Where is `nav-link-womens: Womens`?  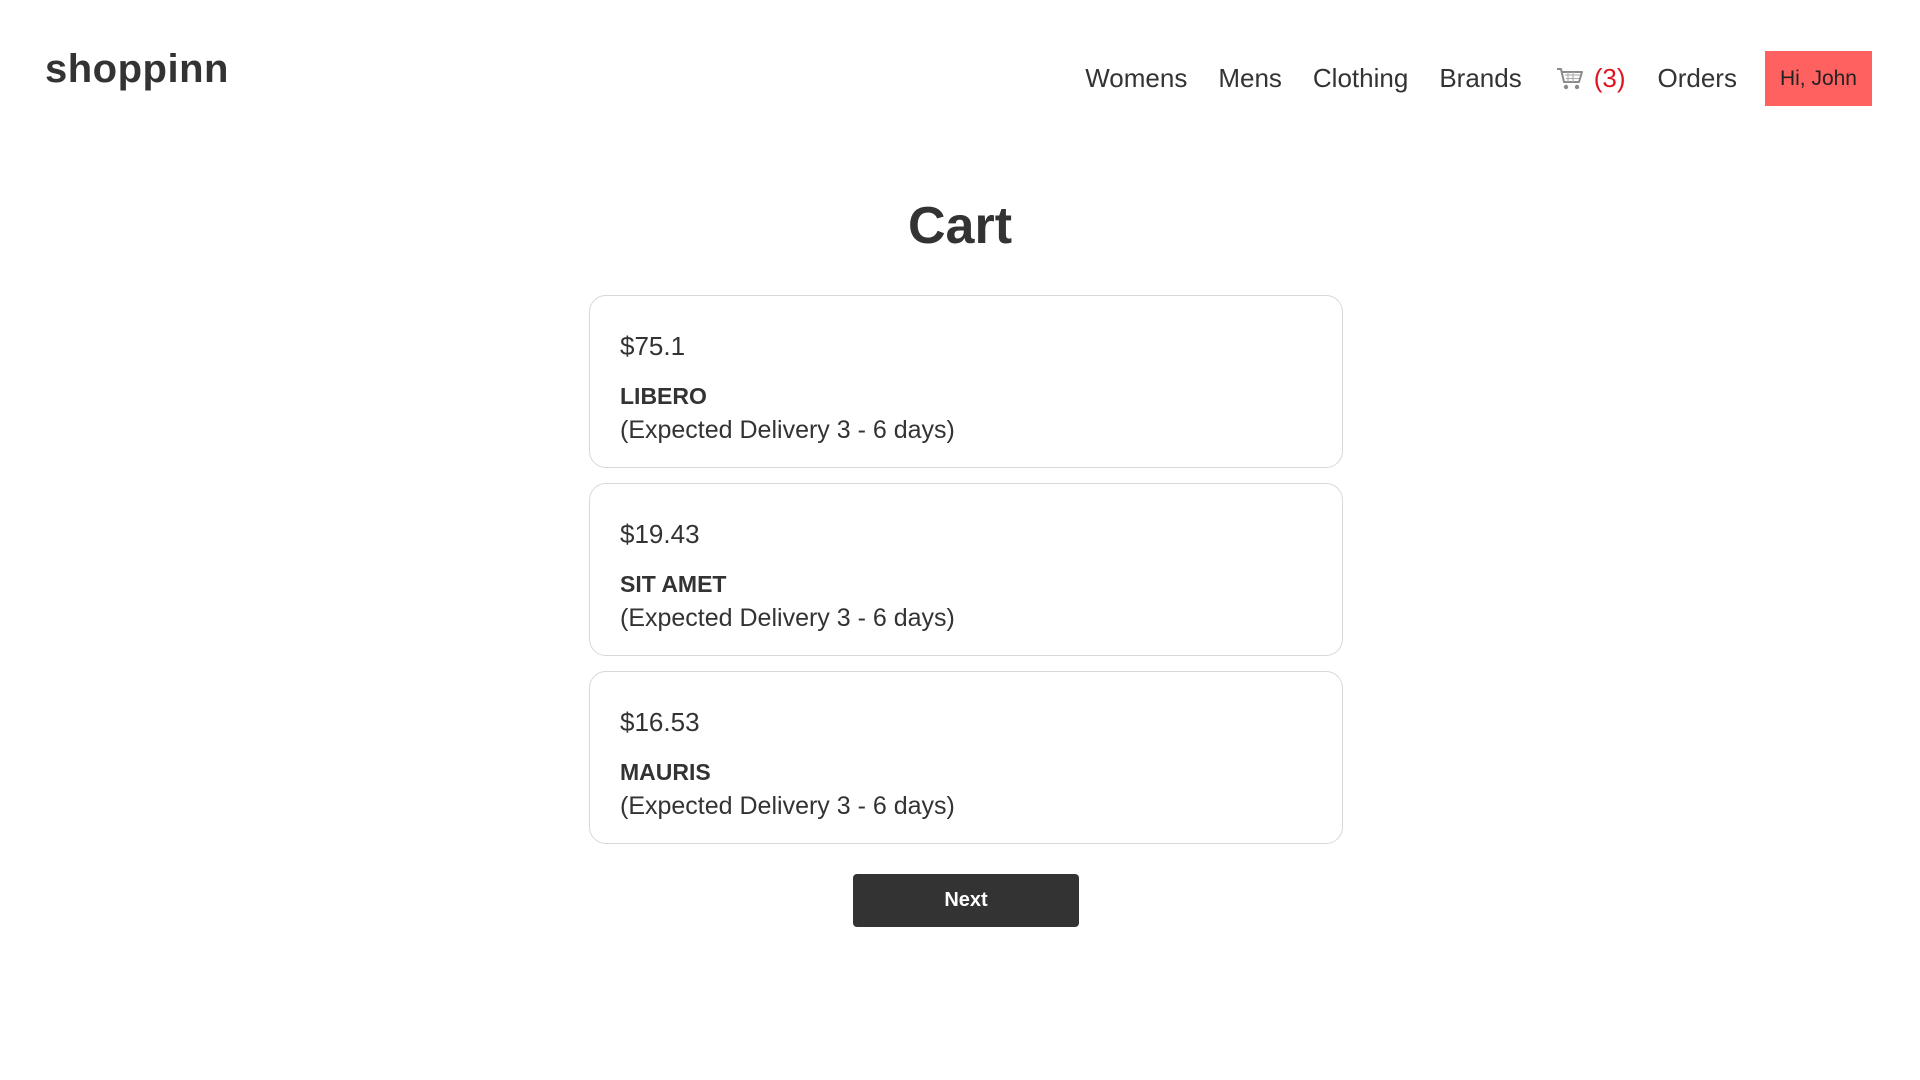
nav-link-womens: Womens is located at coordinates (1136, 78).